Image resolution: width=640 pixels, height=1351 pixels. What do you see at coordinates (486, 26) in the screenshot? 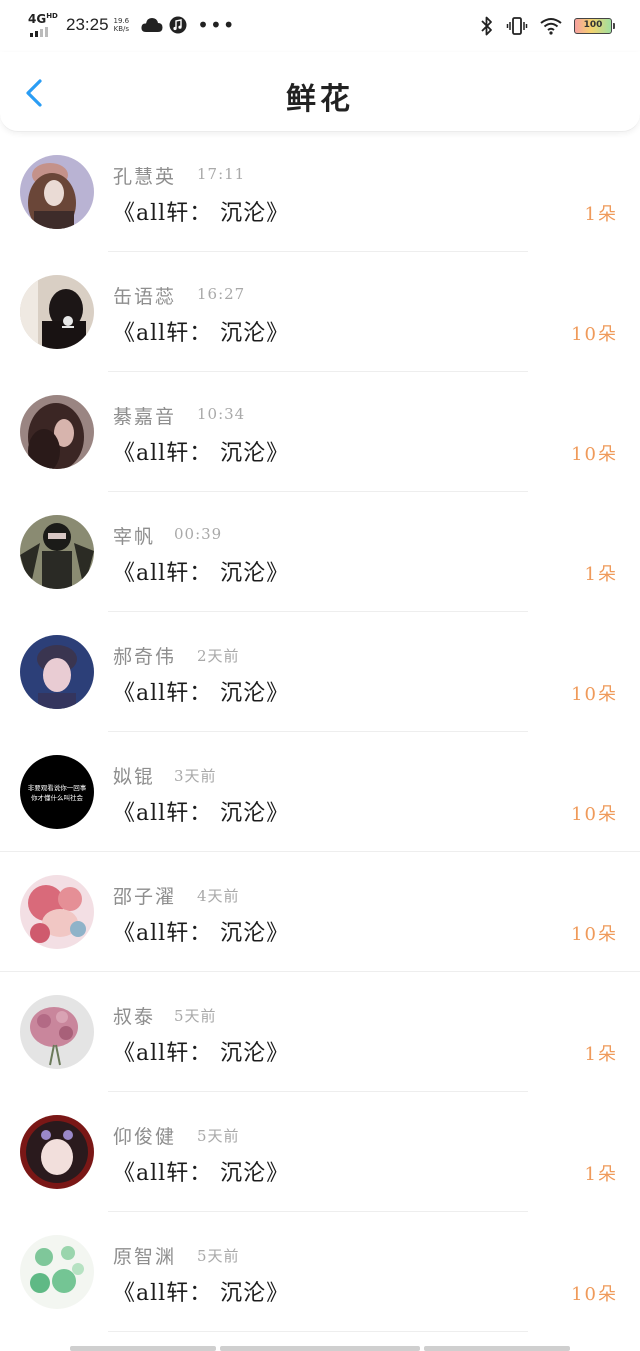
I see `bluetooth-icon` at bounding box center [486, 26].